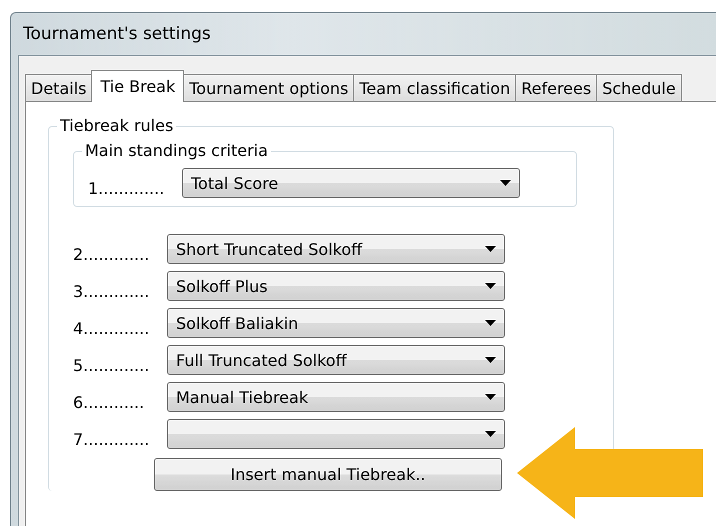 The width and height of the screenshot is (716, 526). What do you see at coordinates (556, 88) in the screenshot?
I see `tab: Referees` at bounding box center [556, 88].